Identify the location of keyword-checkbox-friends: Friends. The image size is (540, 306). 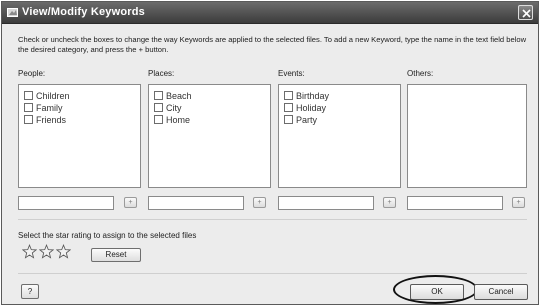
(45, 119).